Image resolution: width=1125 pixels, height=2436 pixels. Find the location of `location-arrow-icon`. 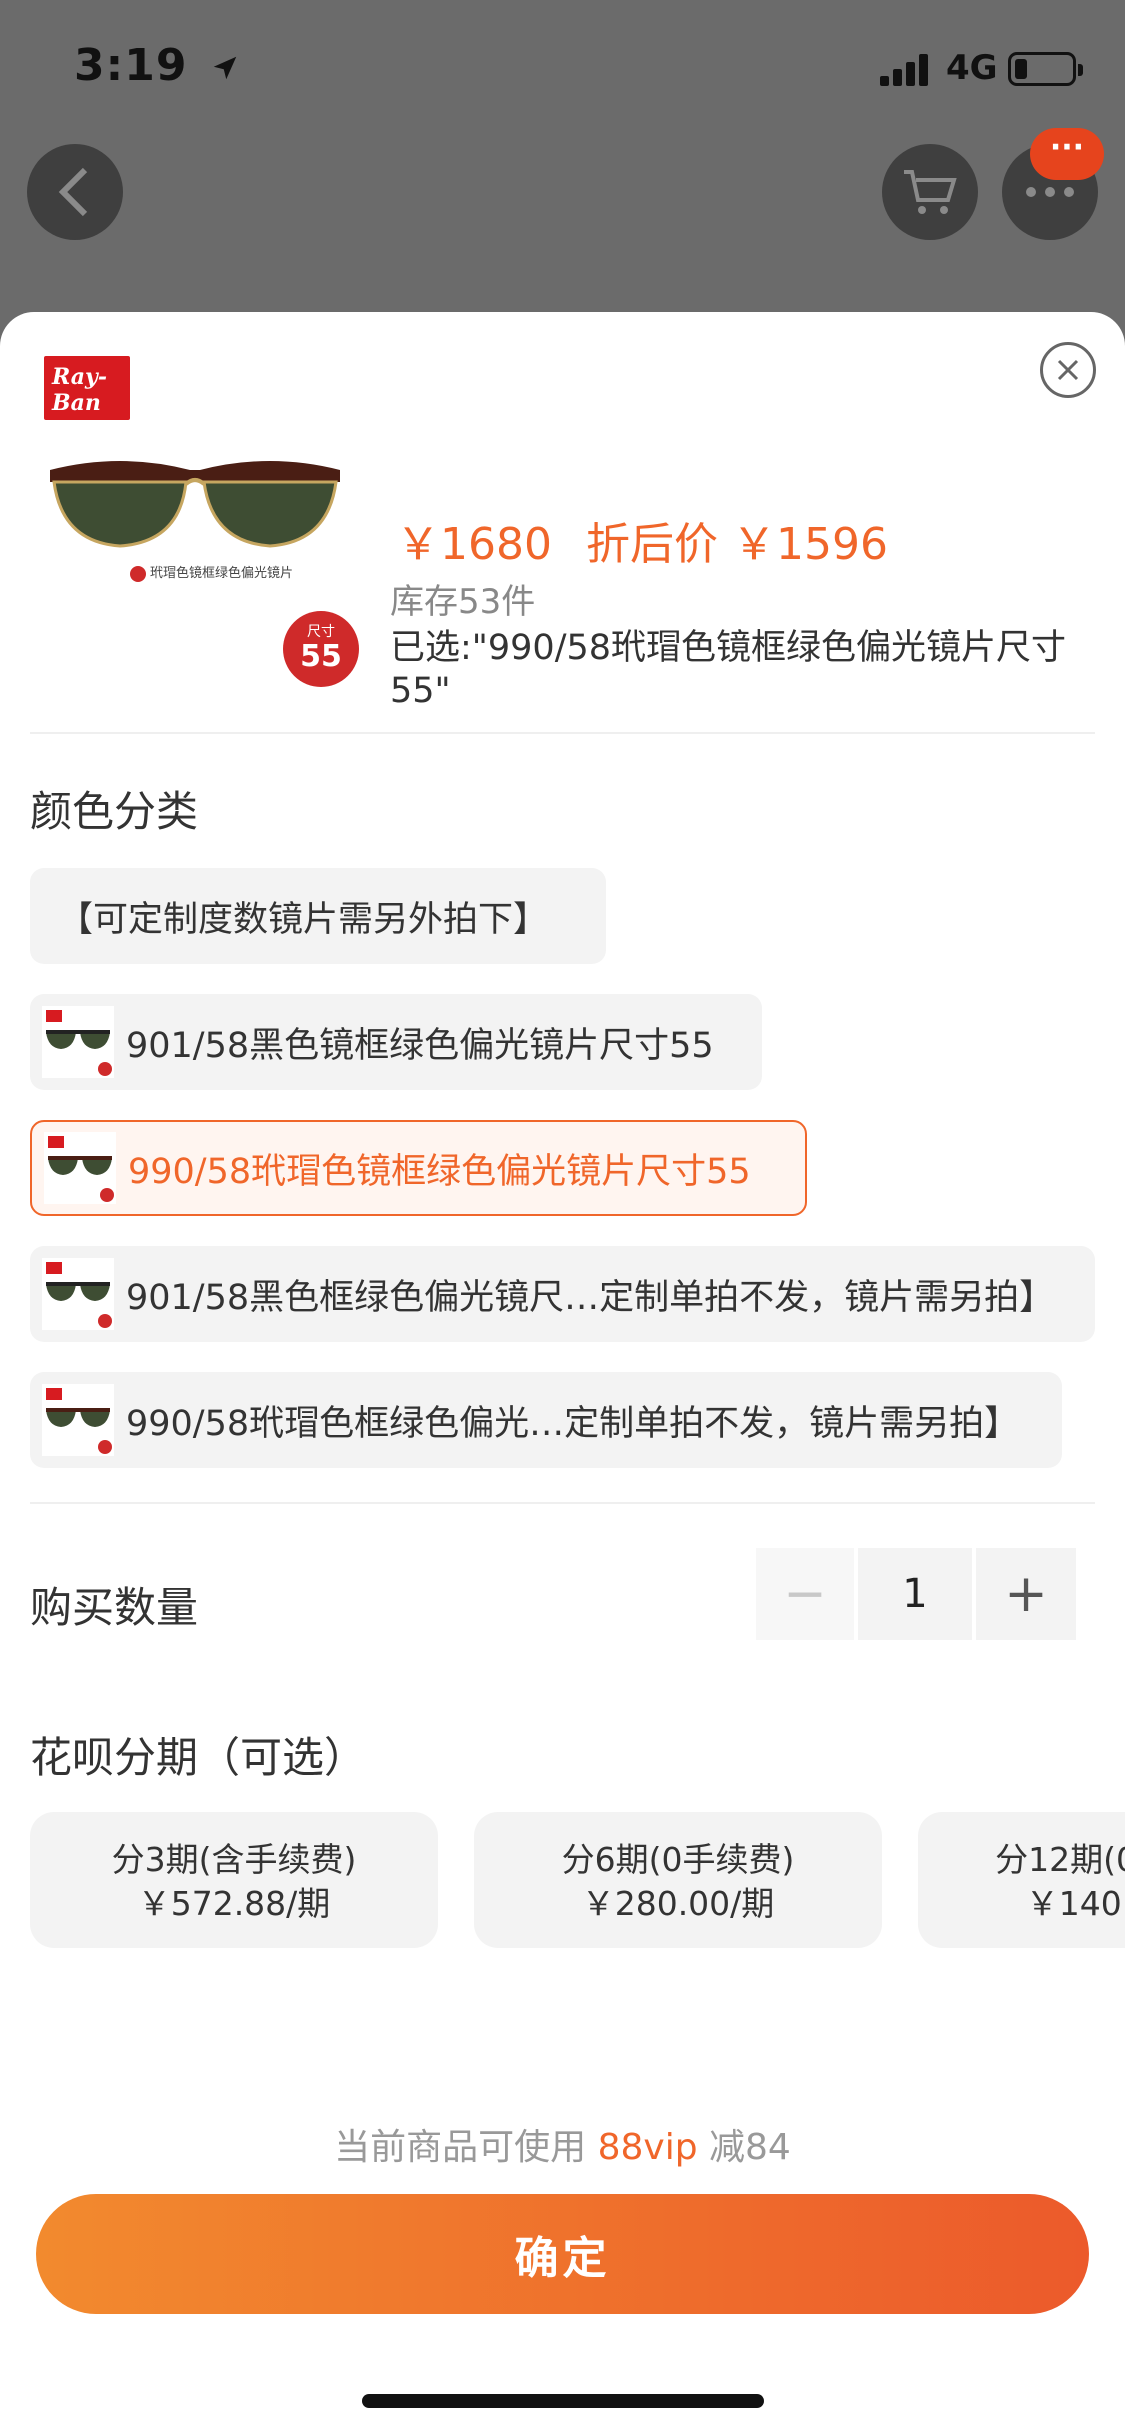

location-arrow-icon is located at coordinates (225, 68).